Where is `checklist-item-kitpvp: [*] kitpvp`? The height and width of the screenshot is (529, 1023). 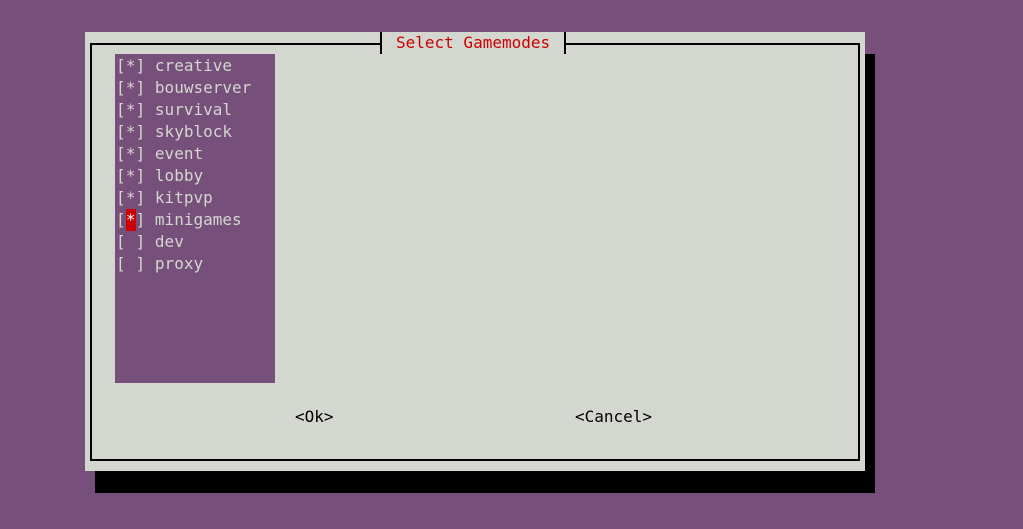 checklist-item-kitpvp: [*] kitpvp is located at coordinates (164, 198).